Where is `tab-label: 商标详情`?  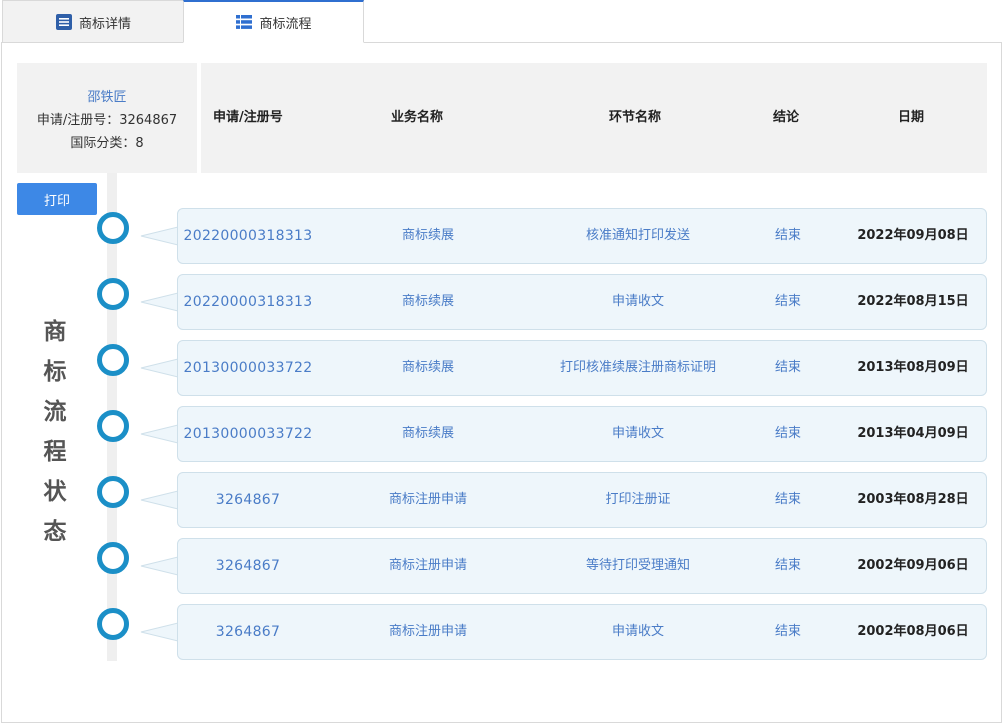 tab-label: 商标详情 is located at coordinates (104, 24).